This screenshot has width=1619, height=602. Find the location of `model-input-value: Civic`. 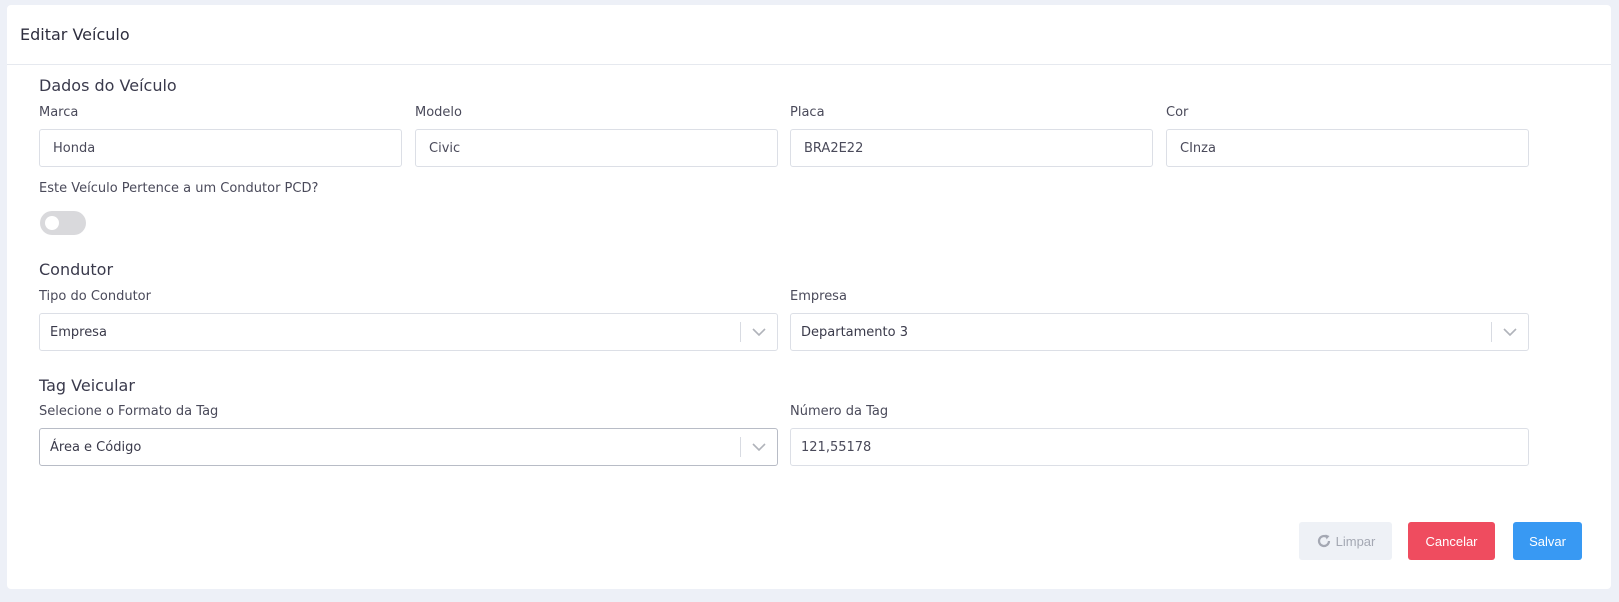

model-input-value: Civic is located at coordinates (445, 148).